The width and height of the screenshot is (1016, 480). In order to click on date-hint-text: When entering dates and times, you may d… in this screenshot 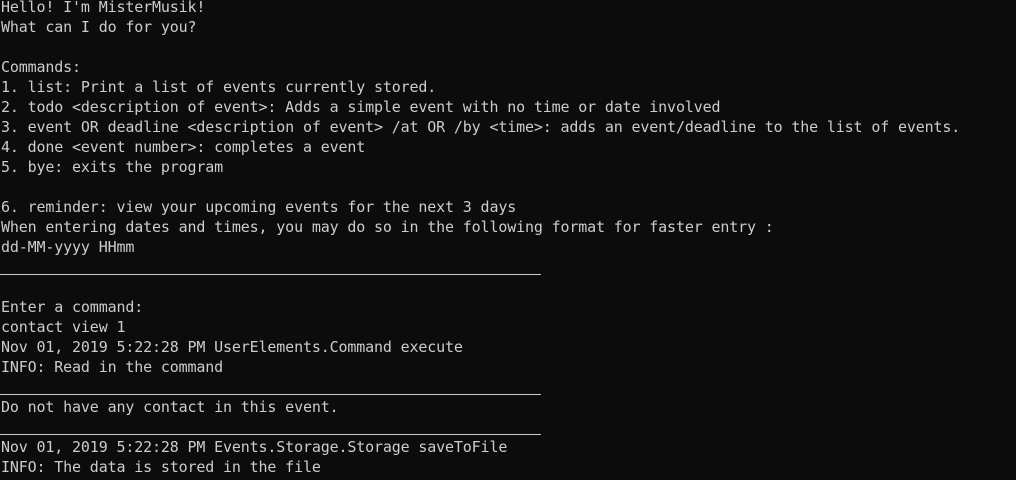, I will do `click(387, 227)`.